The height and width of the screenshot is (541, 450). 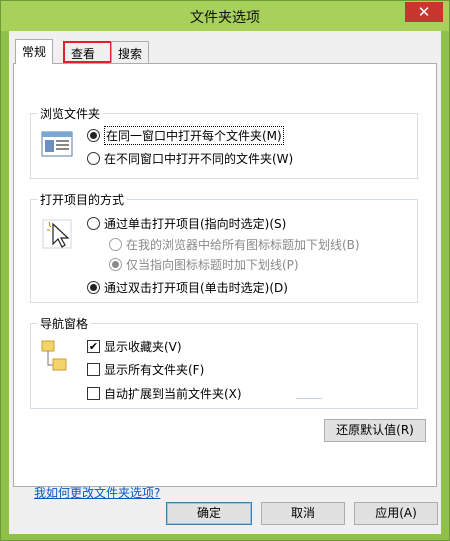 What do you see at coordinates (93, 393) in the screenshot?
I see `checkbox-auto-expand-box` at bounding box center [93, 393].